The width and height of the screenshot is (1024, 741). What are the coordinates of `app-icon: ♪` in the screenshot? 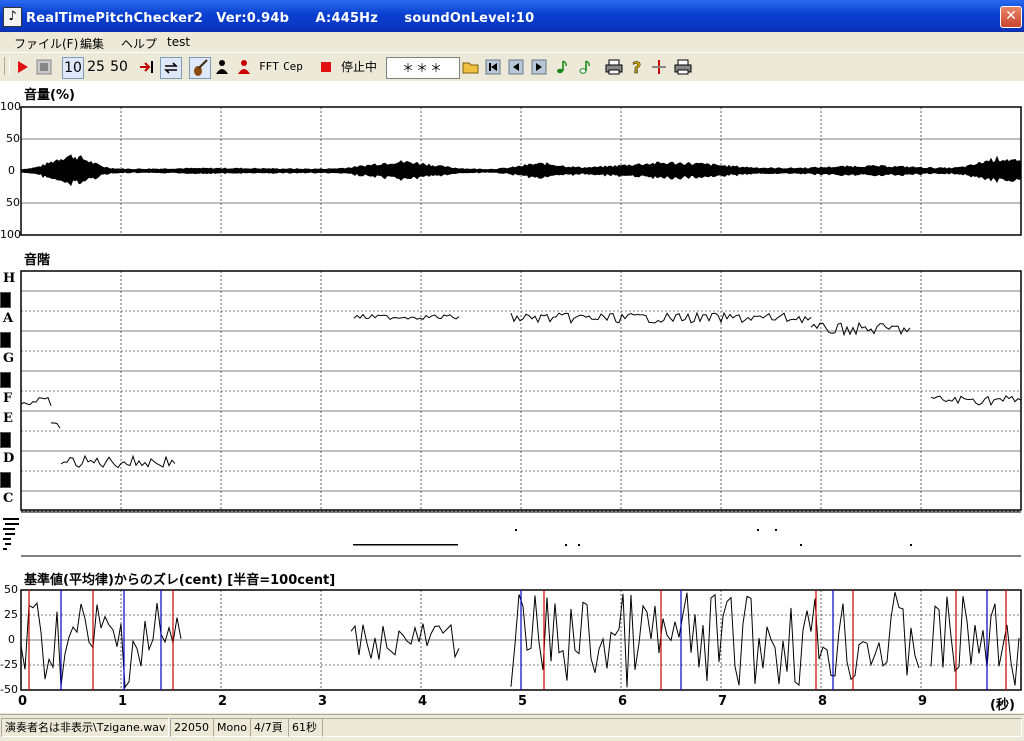 It's located at (12, 17).